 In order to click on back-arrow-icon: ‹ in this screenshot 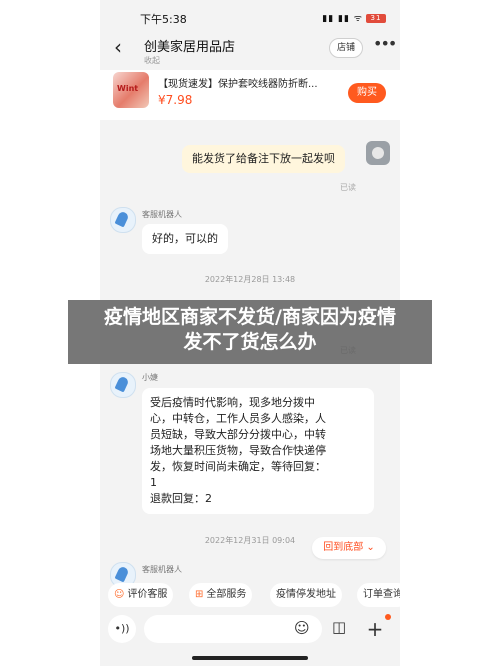, I will do `click(118, 47)`.